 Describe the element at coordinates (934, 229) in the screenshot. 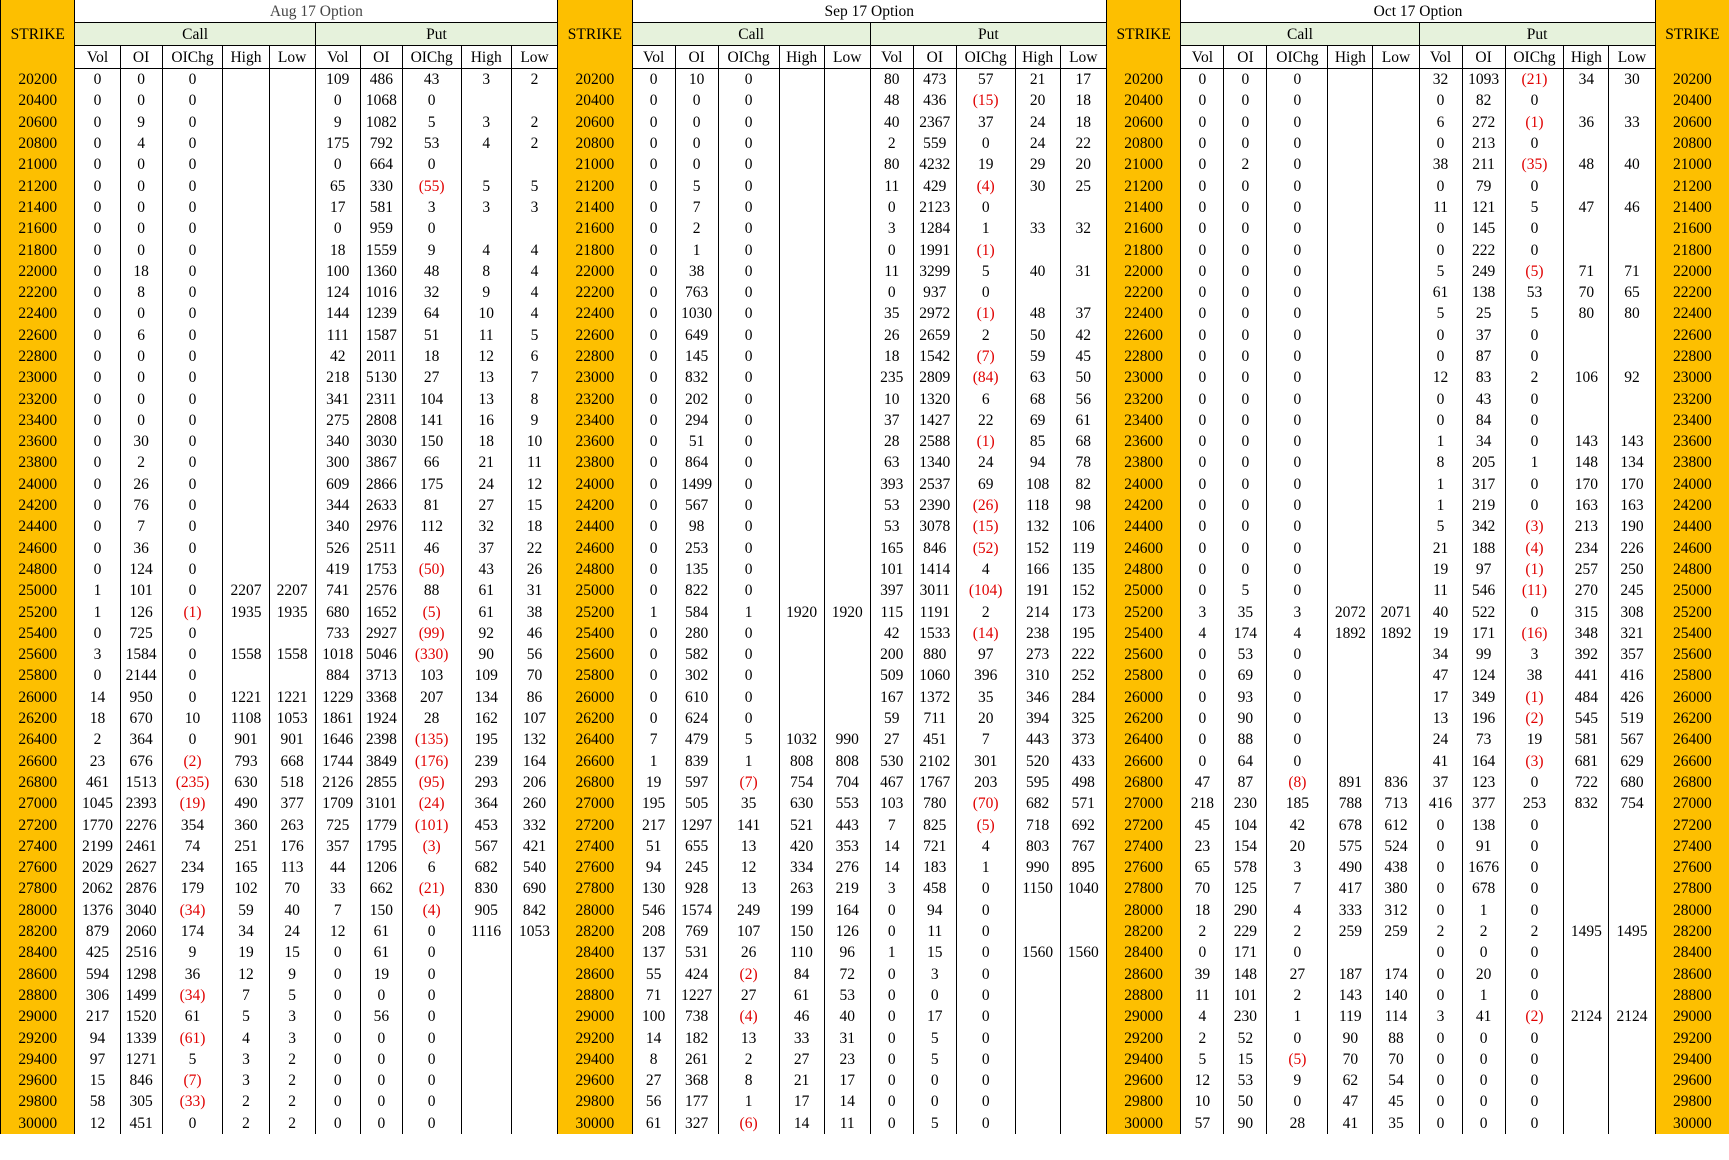

I see `cell-oi: 1284` at that location.